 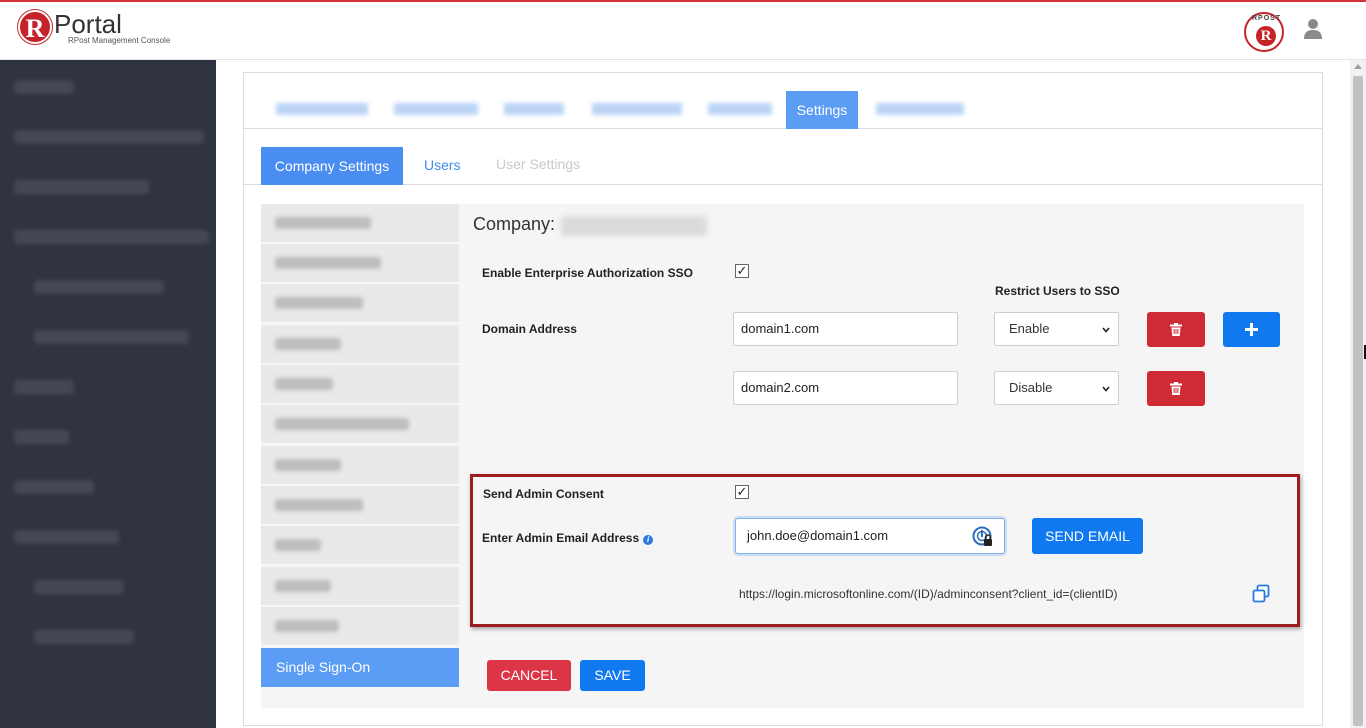 What do you see at coordinates (442, 165) in the screenshot?
I see `tab-users: Users` at bounding box center [442, 165].